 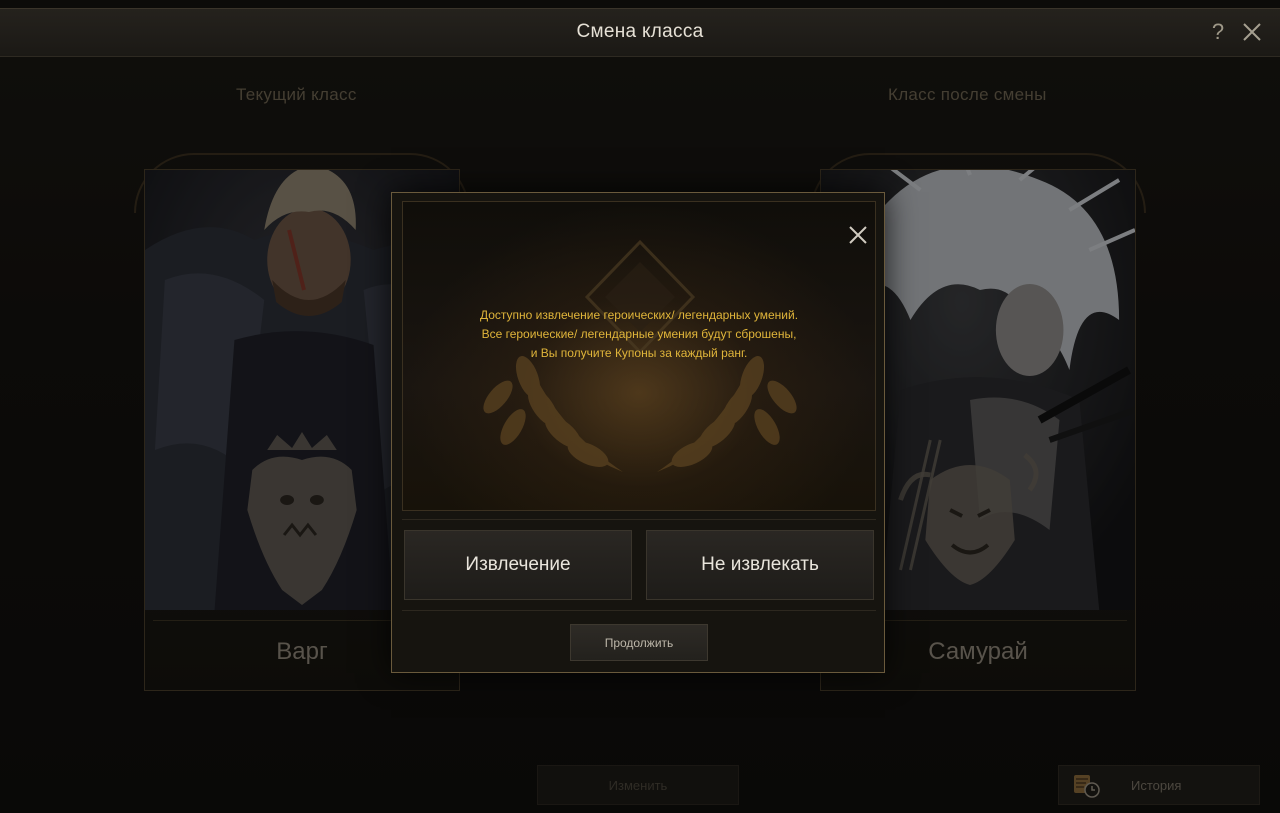 I want to click on dialog-message-line: и Вы получите Купоны за каждый ранг., so click(x=639, y=353).